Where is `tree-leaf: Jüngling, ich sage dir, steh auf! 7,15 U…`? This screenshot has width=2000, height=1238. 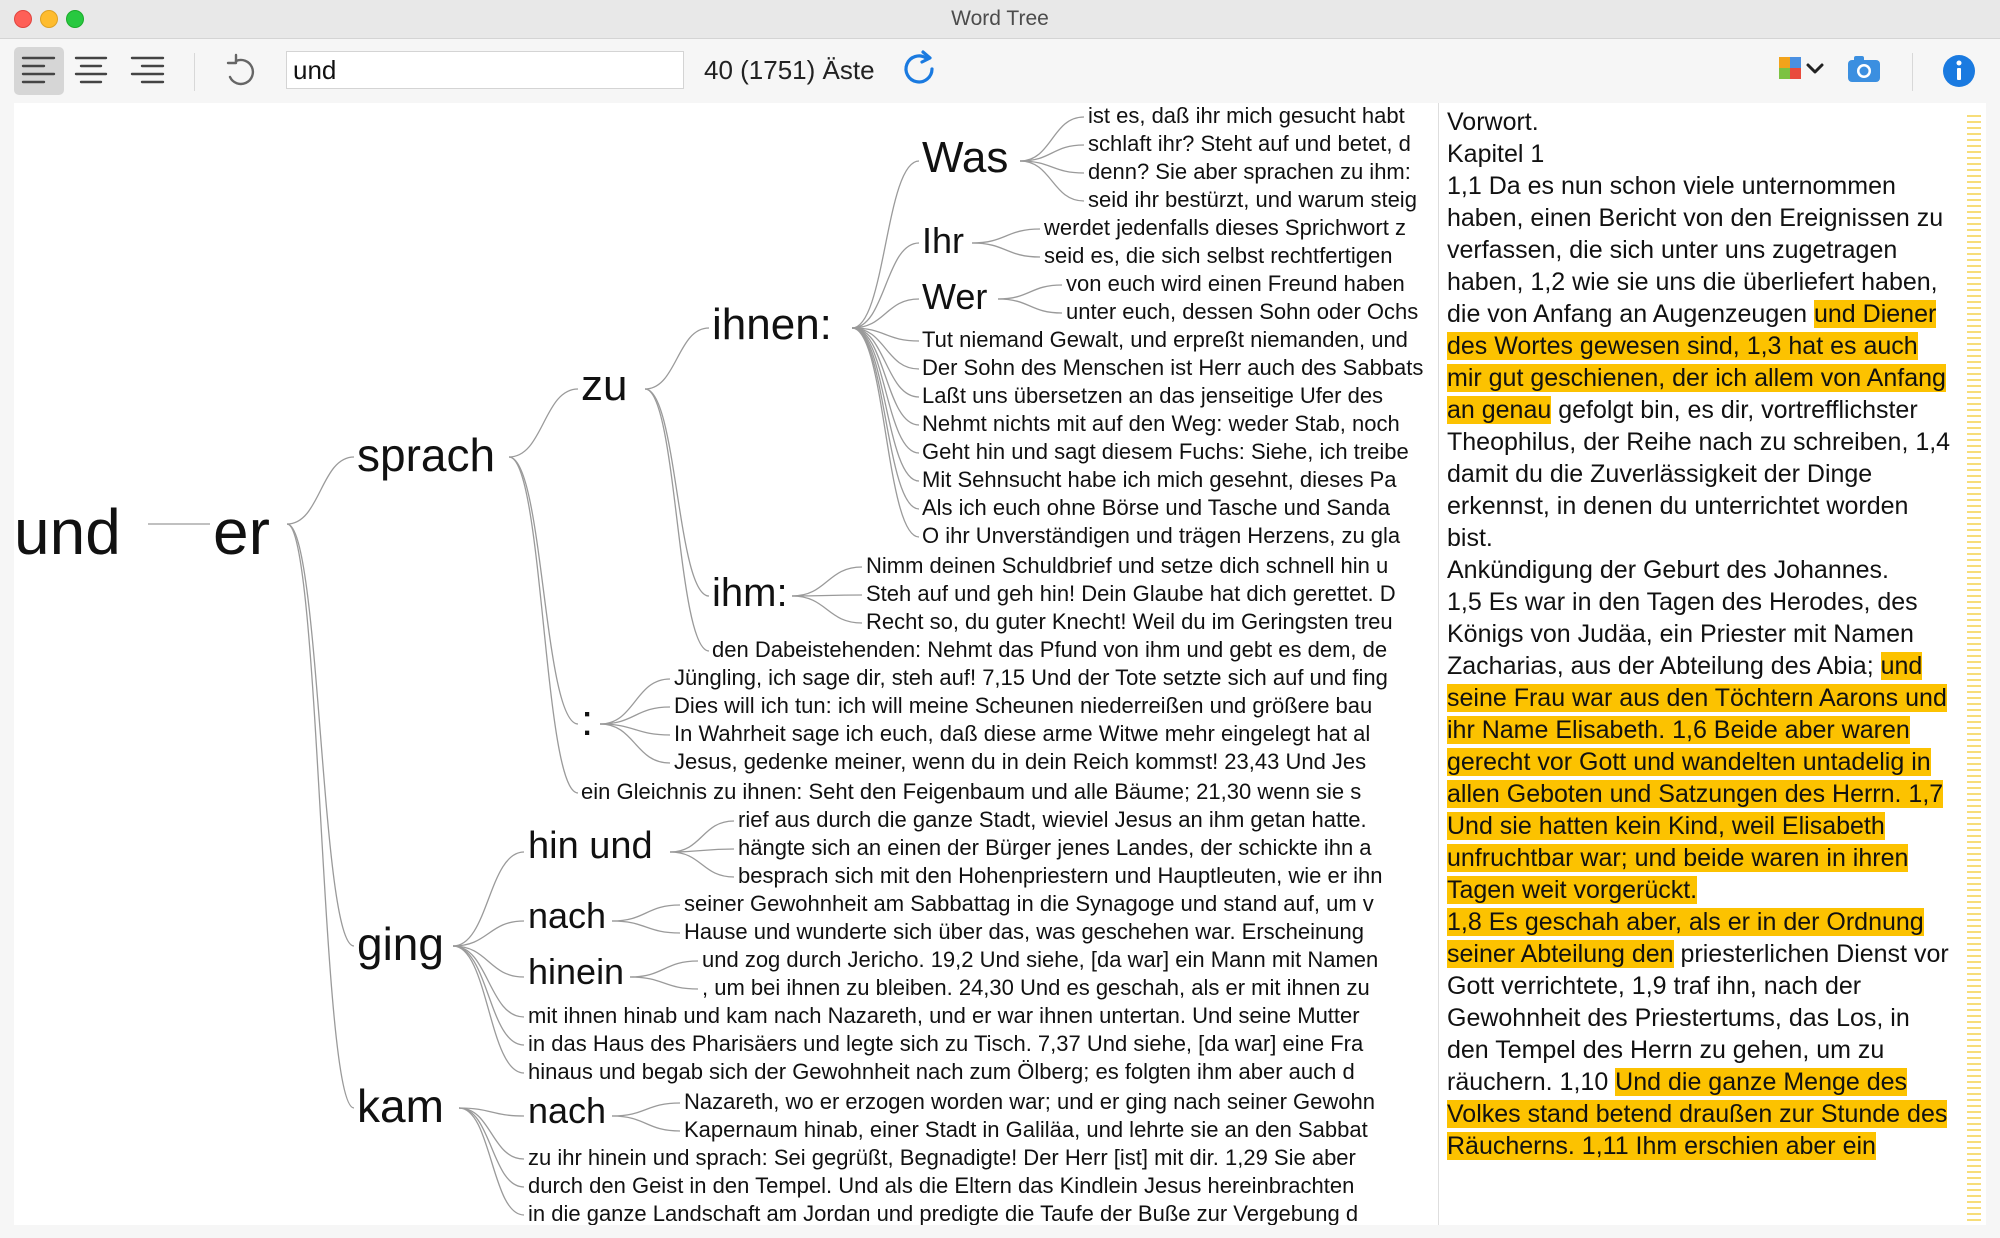
tree-leaf: Jüngling, ich sage dir, steh auf! 7,15 U… is located at coordinates (1031, 678).